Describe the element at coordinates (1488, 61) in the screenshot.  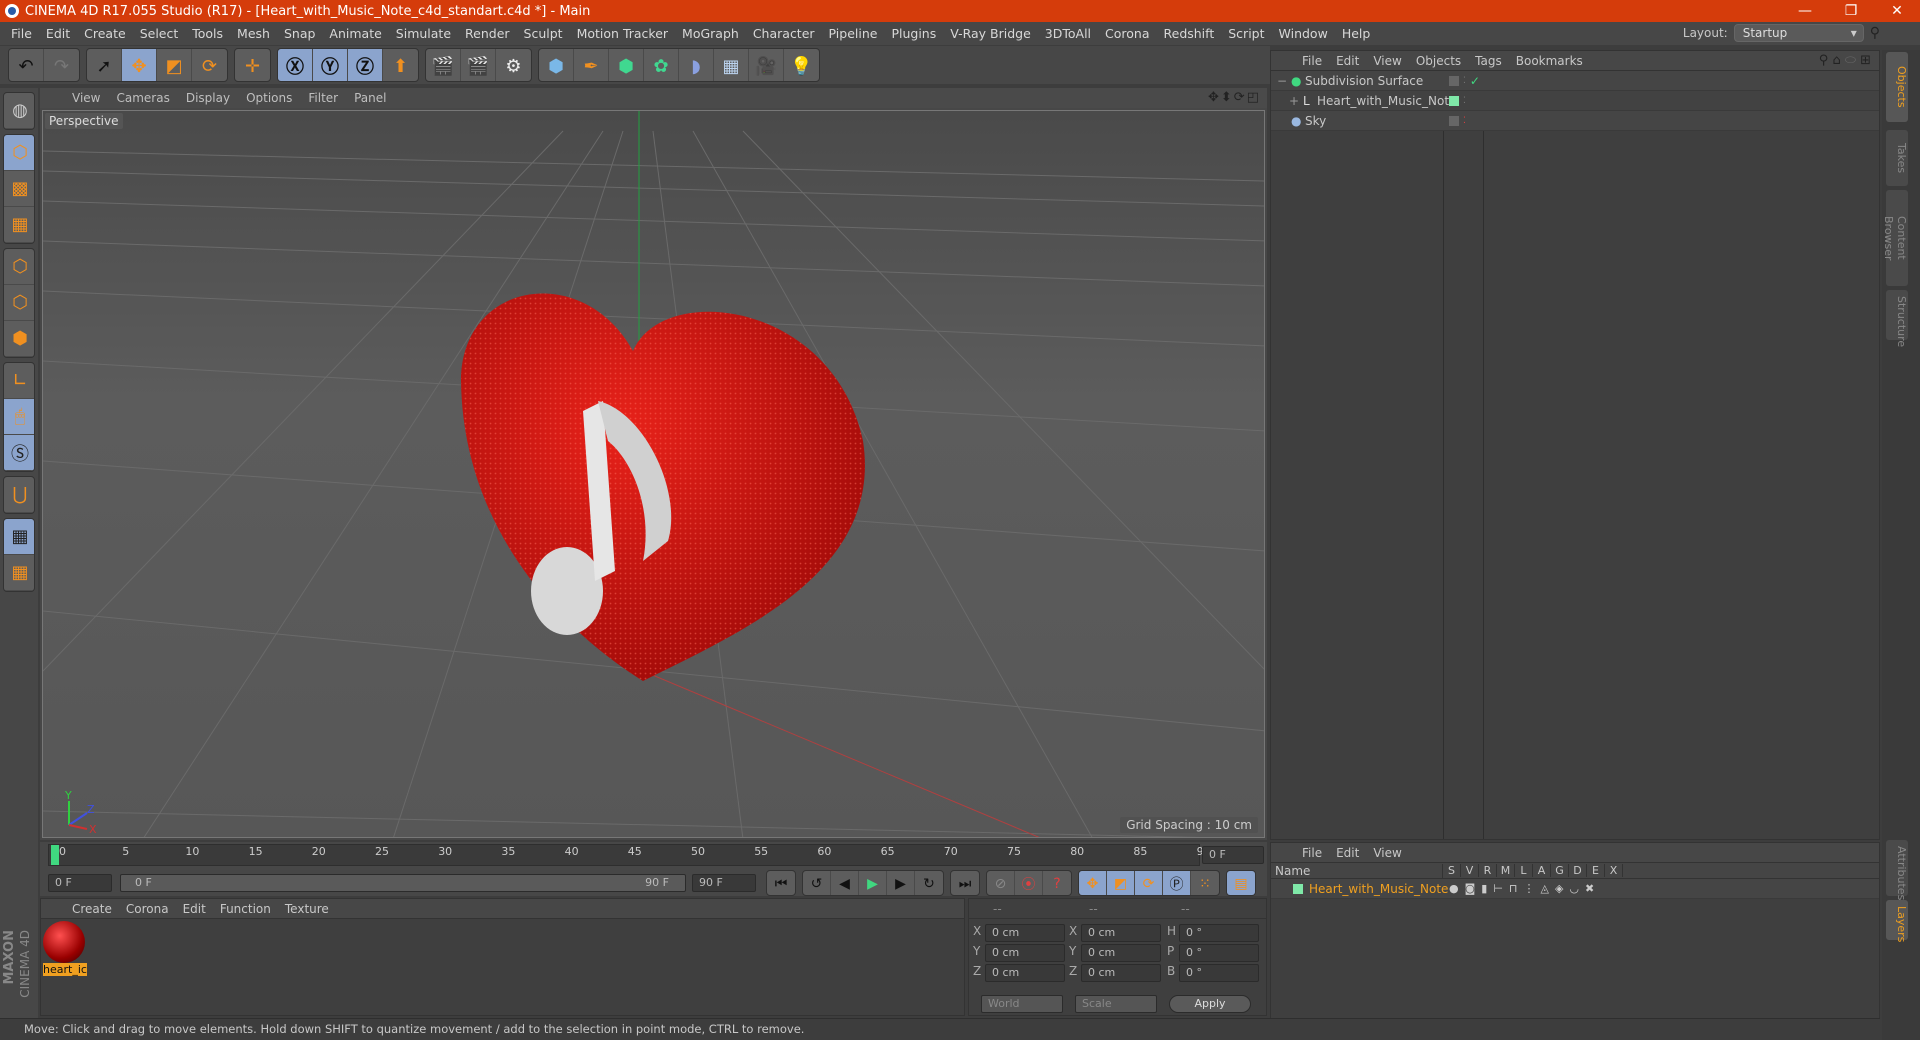
I see `objects-menu-tags: Tags` at that location.